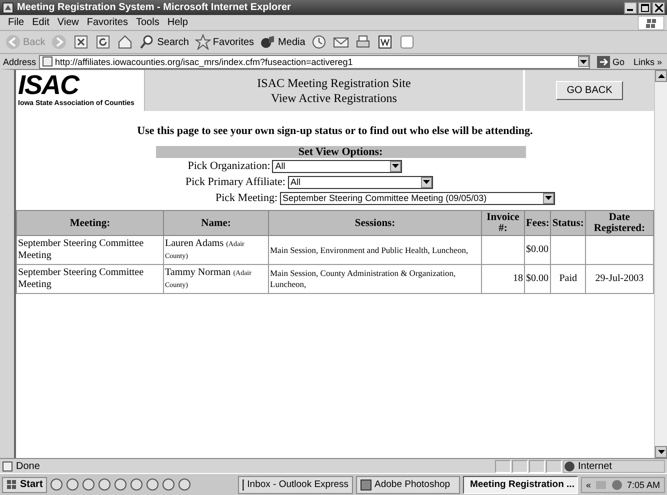 This screenshot has width=667, height=495. I want to click on go-back-button: GO BACK, so click(590, 90).